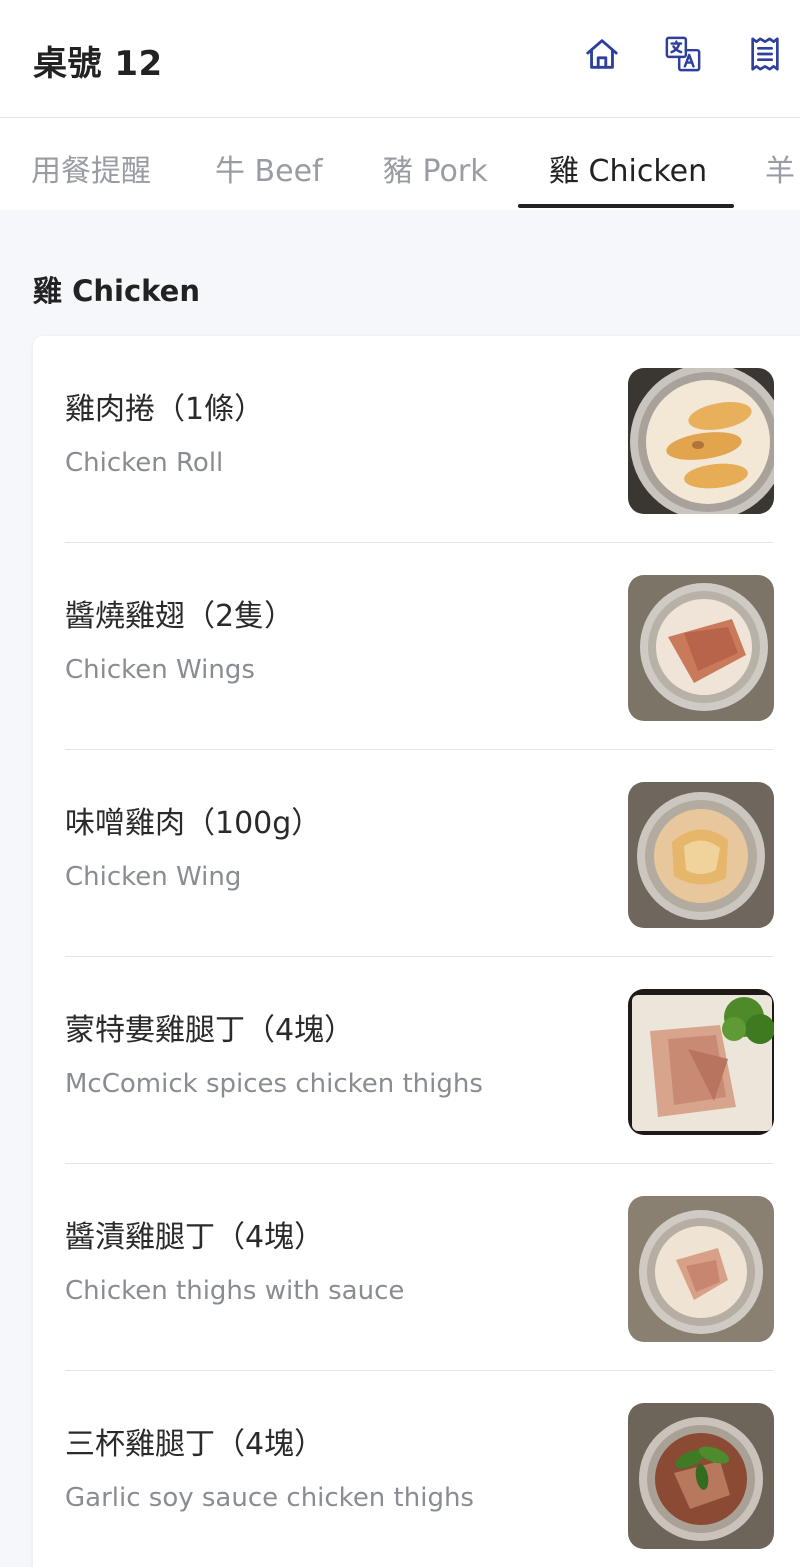 The height and width of the screenshot is (1567, 800). What do you see at coordinates (701, 855) in the screenshot?
I see `miso-chicken-photo` at bounding box center [701, 855].